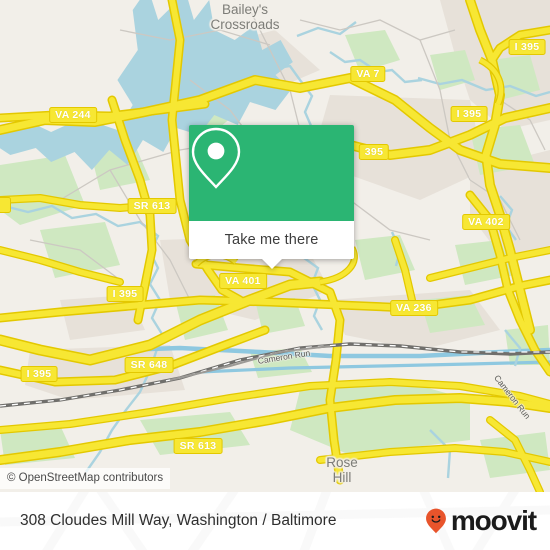  I want to click on road-shield-i395-ne: I 395, so click(527, 47).